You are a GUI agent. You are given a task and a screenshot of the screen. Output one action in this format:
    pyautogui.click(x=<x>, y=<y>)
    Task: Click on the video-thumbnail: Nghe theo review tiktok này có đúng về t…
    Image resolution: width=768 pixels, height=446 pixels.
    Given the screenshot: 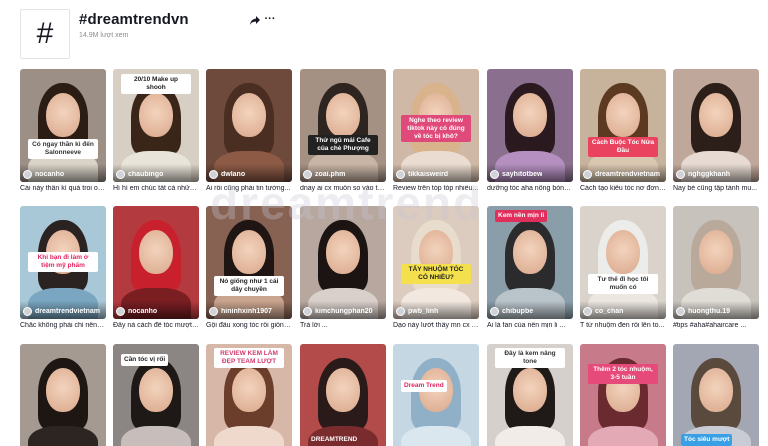 What is the action you would take?
    pyautogui.click(x=436, y=125)
    